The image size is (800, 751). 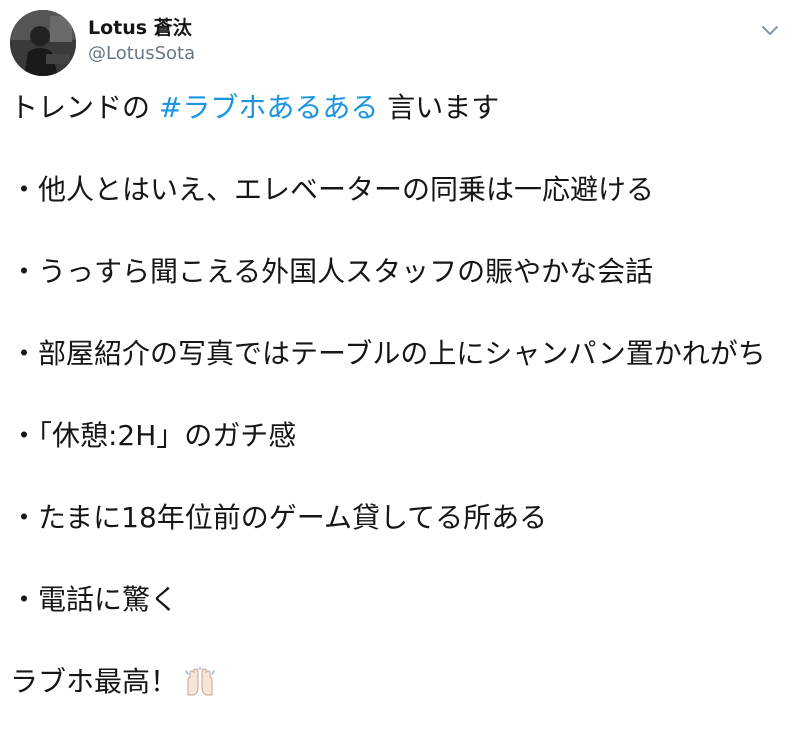 I want to click on display-name: Lotus 蒼汰, so click(x=141, y=28).